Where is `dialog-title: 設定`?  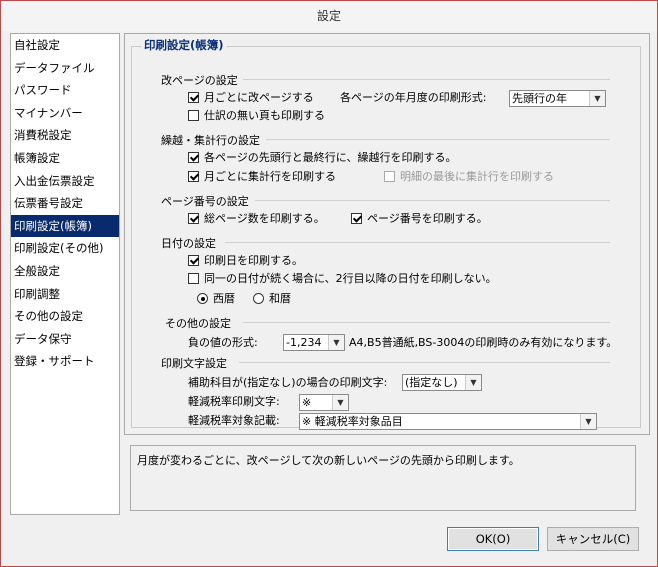
dialog-title: 設定 is located at coordinates (329, 16).